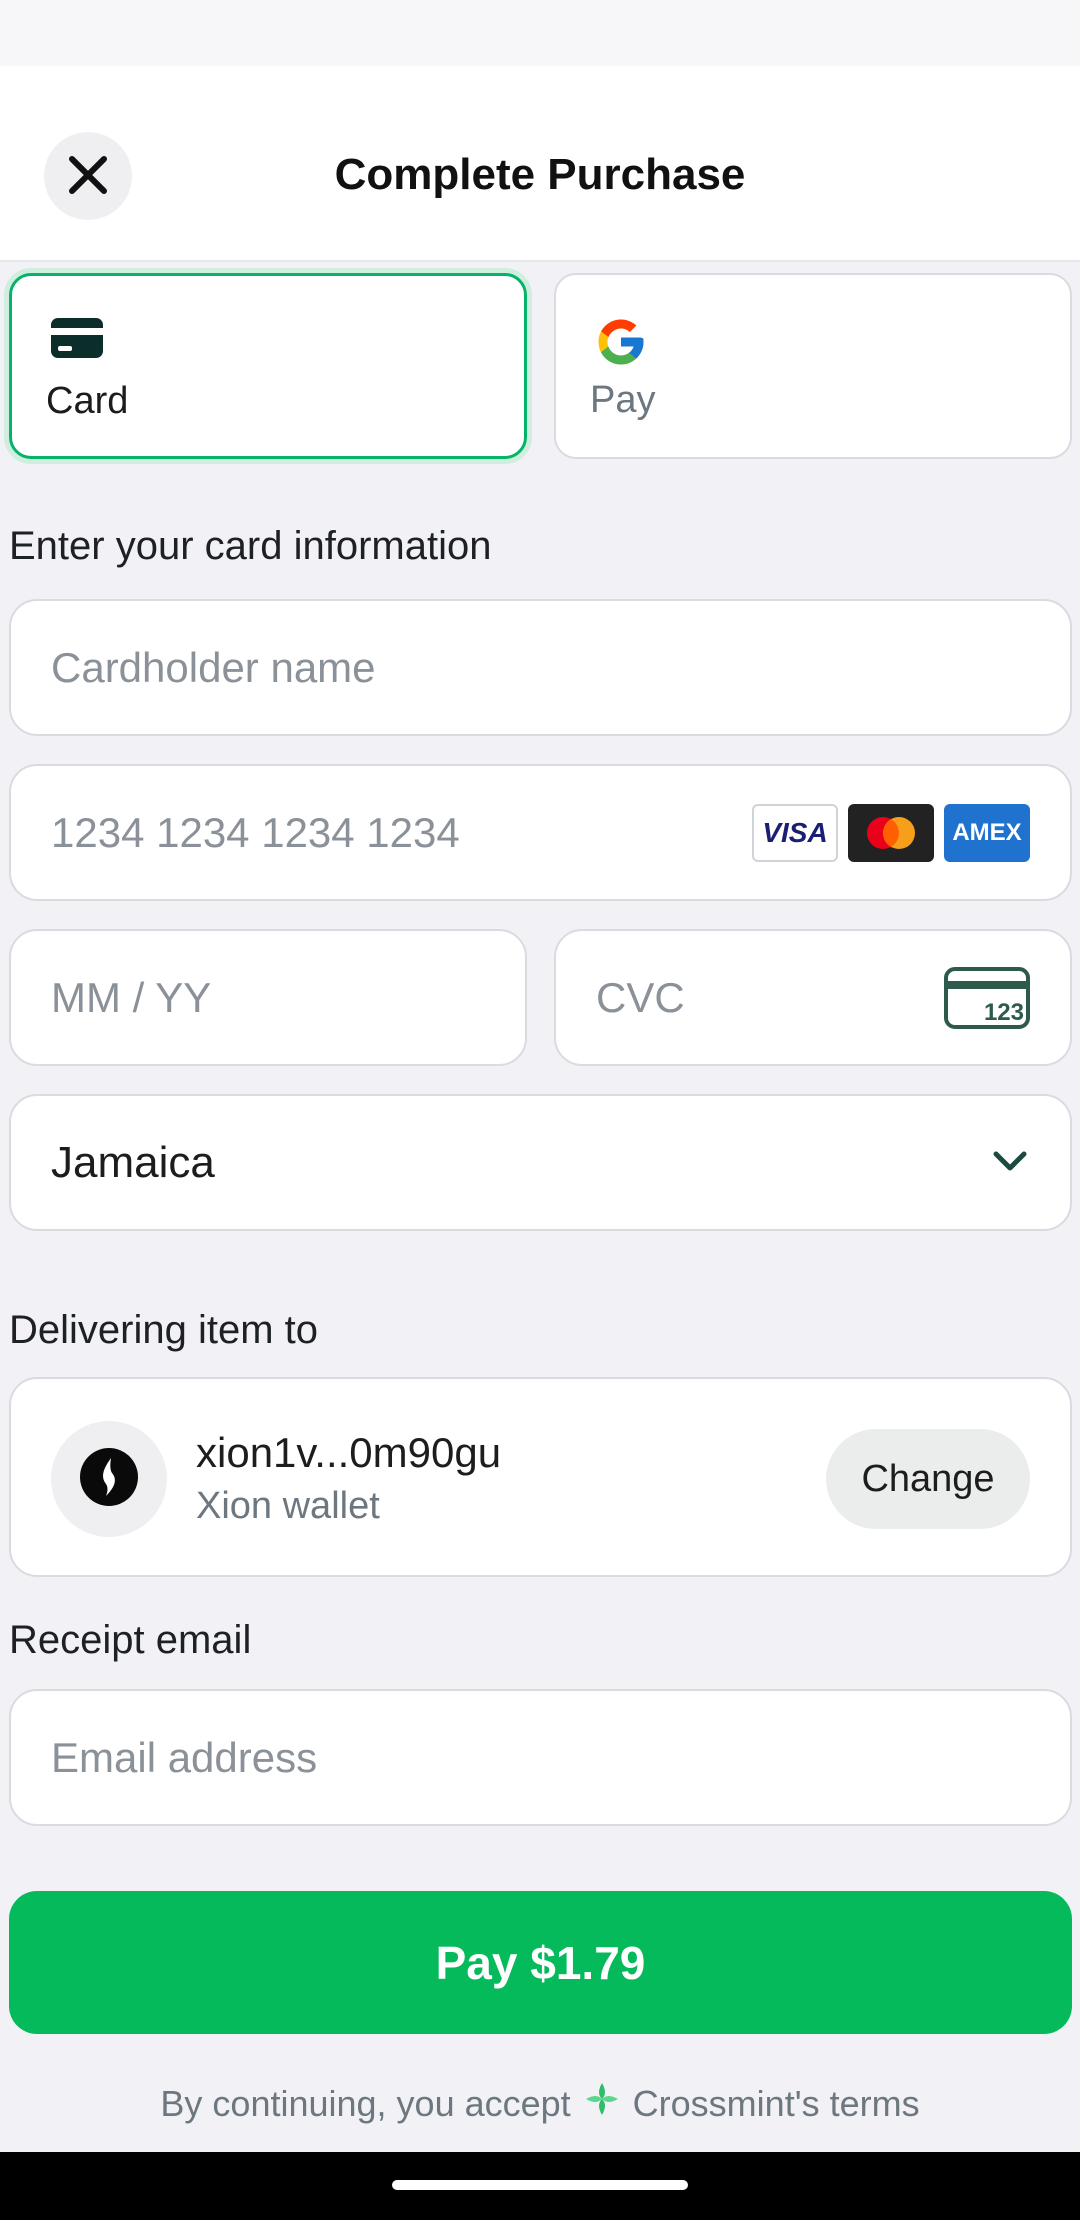 The width and height of the screenshot is (1080, 2220). I want to click on visa-icon: VISA, so click(795, 833).